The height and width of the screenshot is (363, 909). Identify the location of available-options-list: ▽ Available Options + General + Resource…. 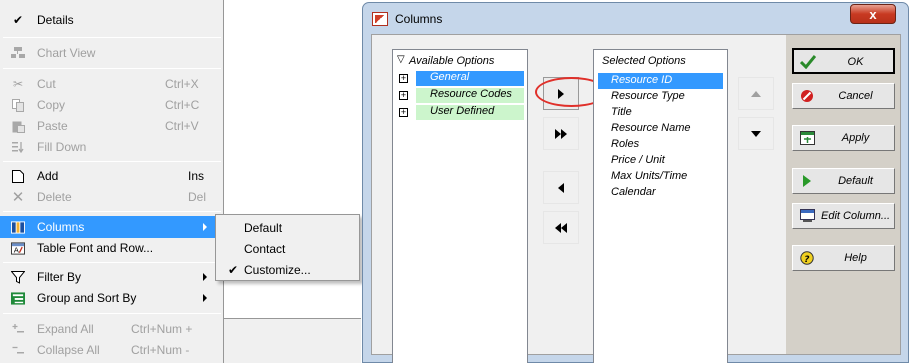
(460, 206).